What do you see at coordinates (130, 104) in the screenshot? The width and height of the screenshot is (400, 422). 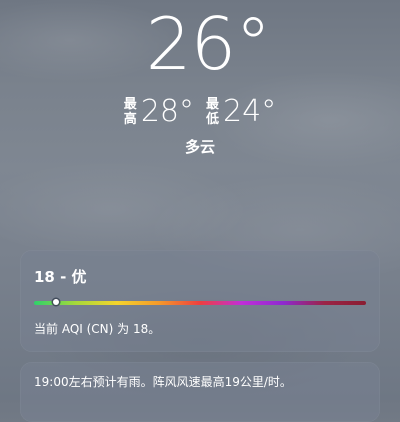 I see `high-label-top: 最` at bounding box center [130, 104].